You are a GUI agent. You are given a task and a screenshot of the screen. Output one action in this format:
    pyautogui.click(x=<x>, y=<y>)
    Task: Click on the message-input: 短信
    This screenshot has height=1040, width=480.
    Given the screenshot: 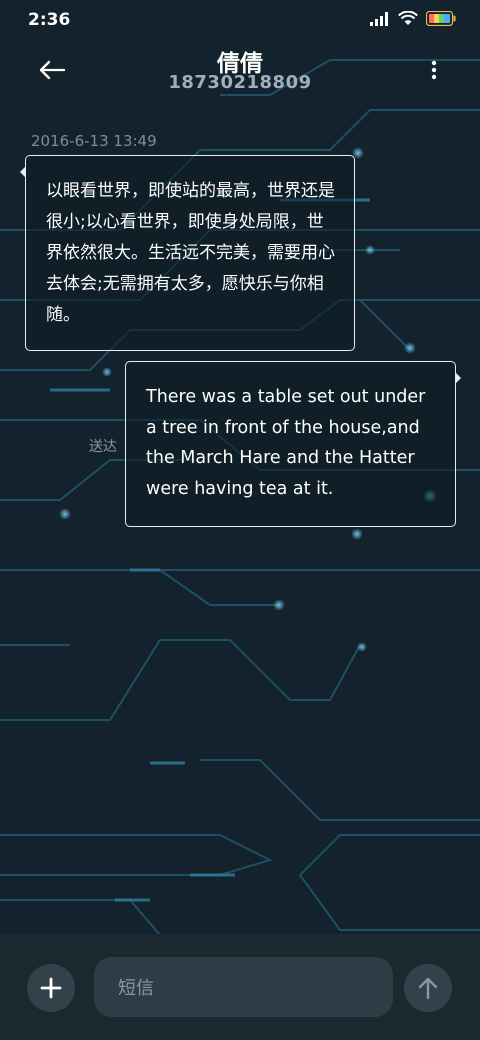 What is the action you would take?
    pyautogui.click(x=243, y=987)
    